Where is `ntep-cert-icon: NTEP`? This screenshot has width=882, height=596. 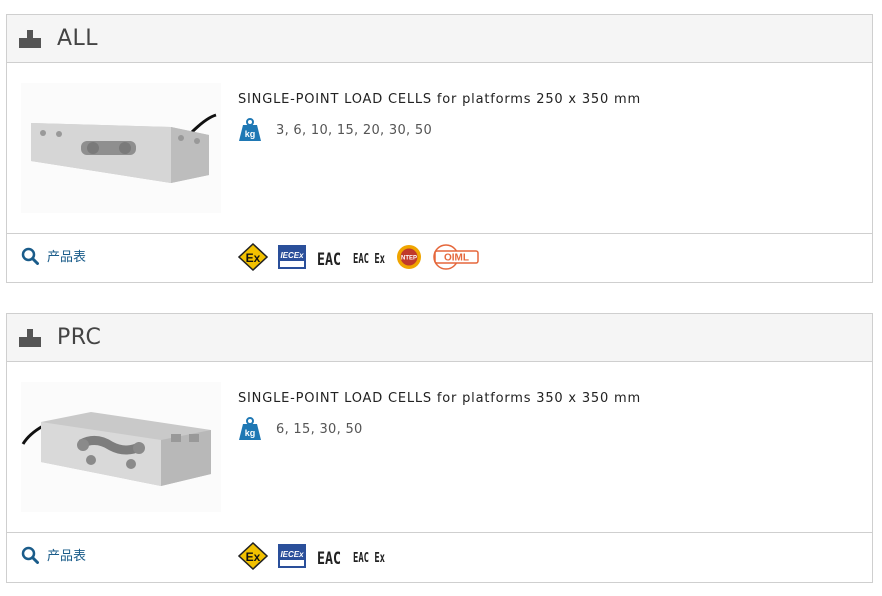 ntep-cert-icon: NTEP is located at coordinates (409, 257).